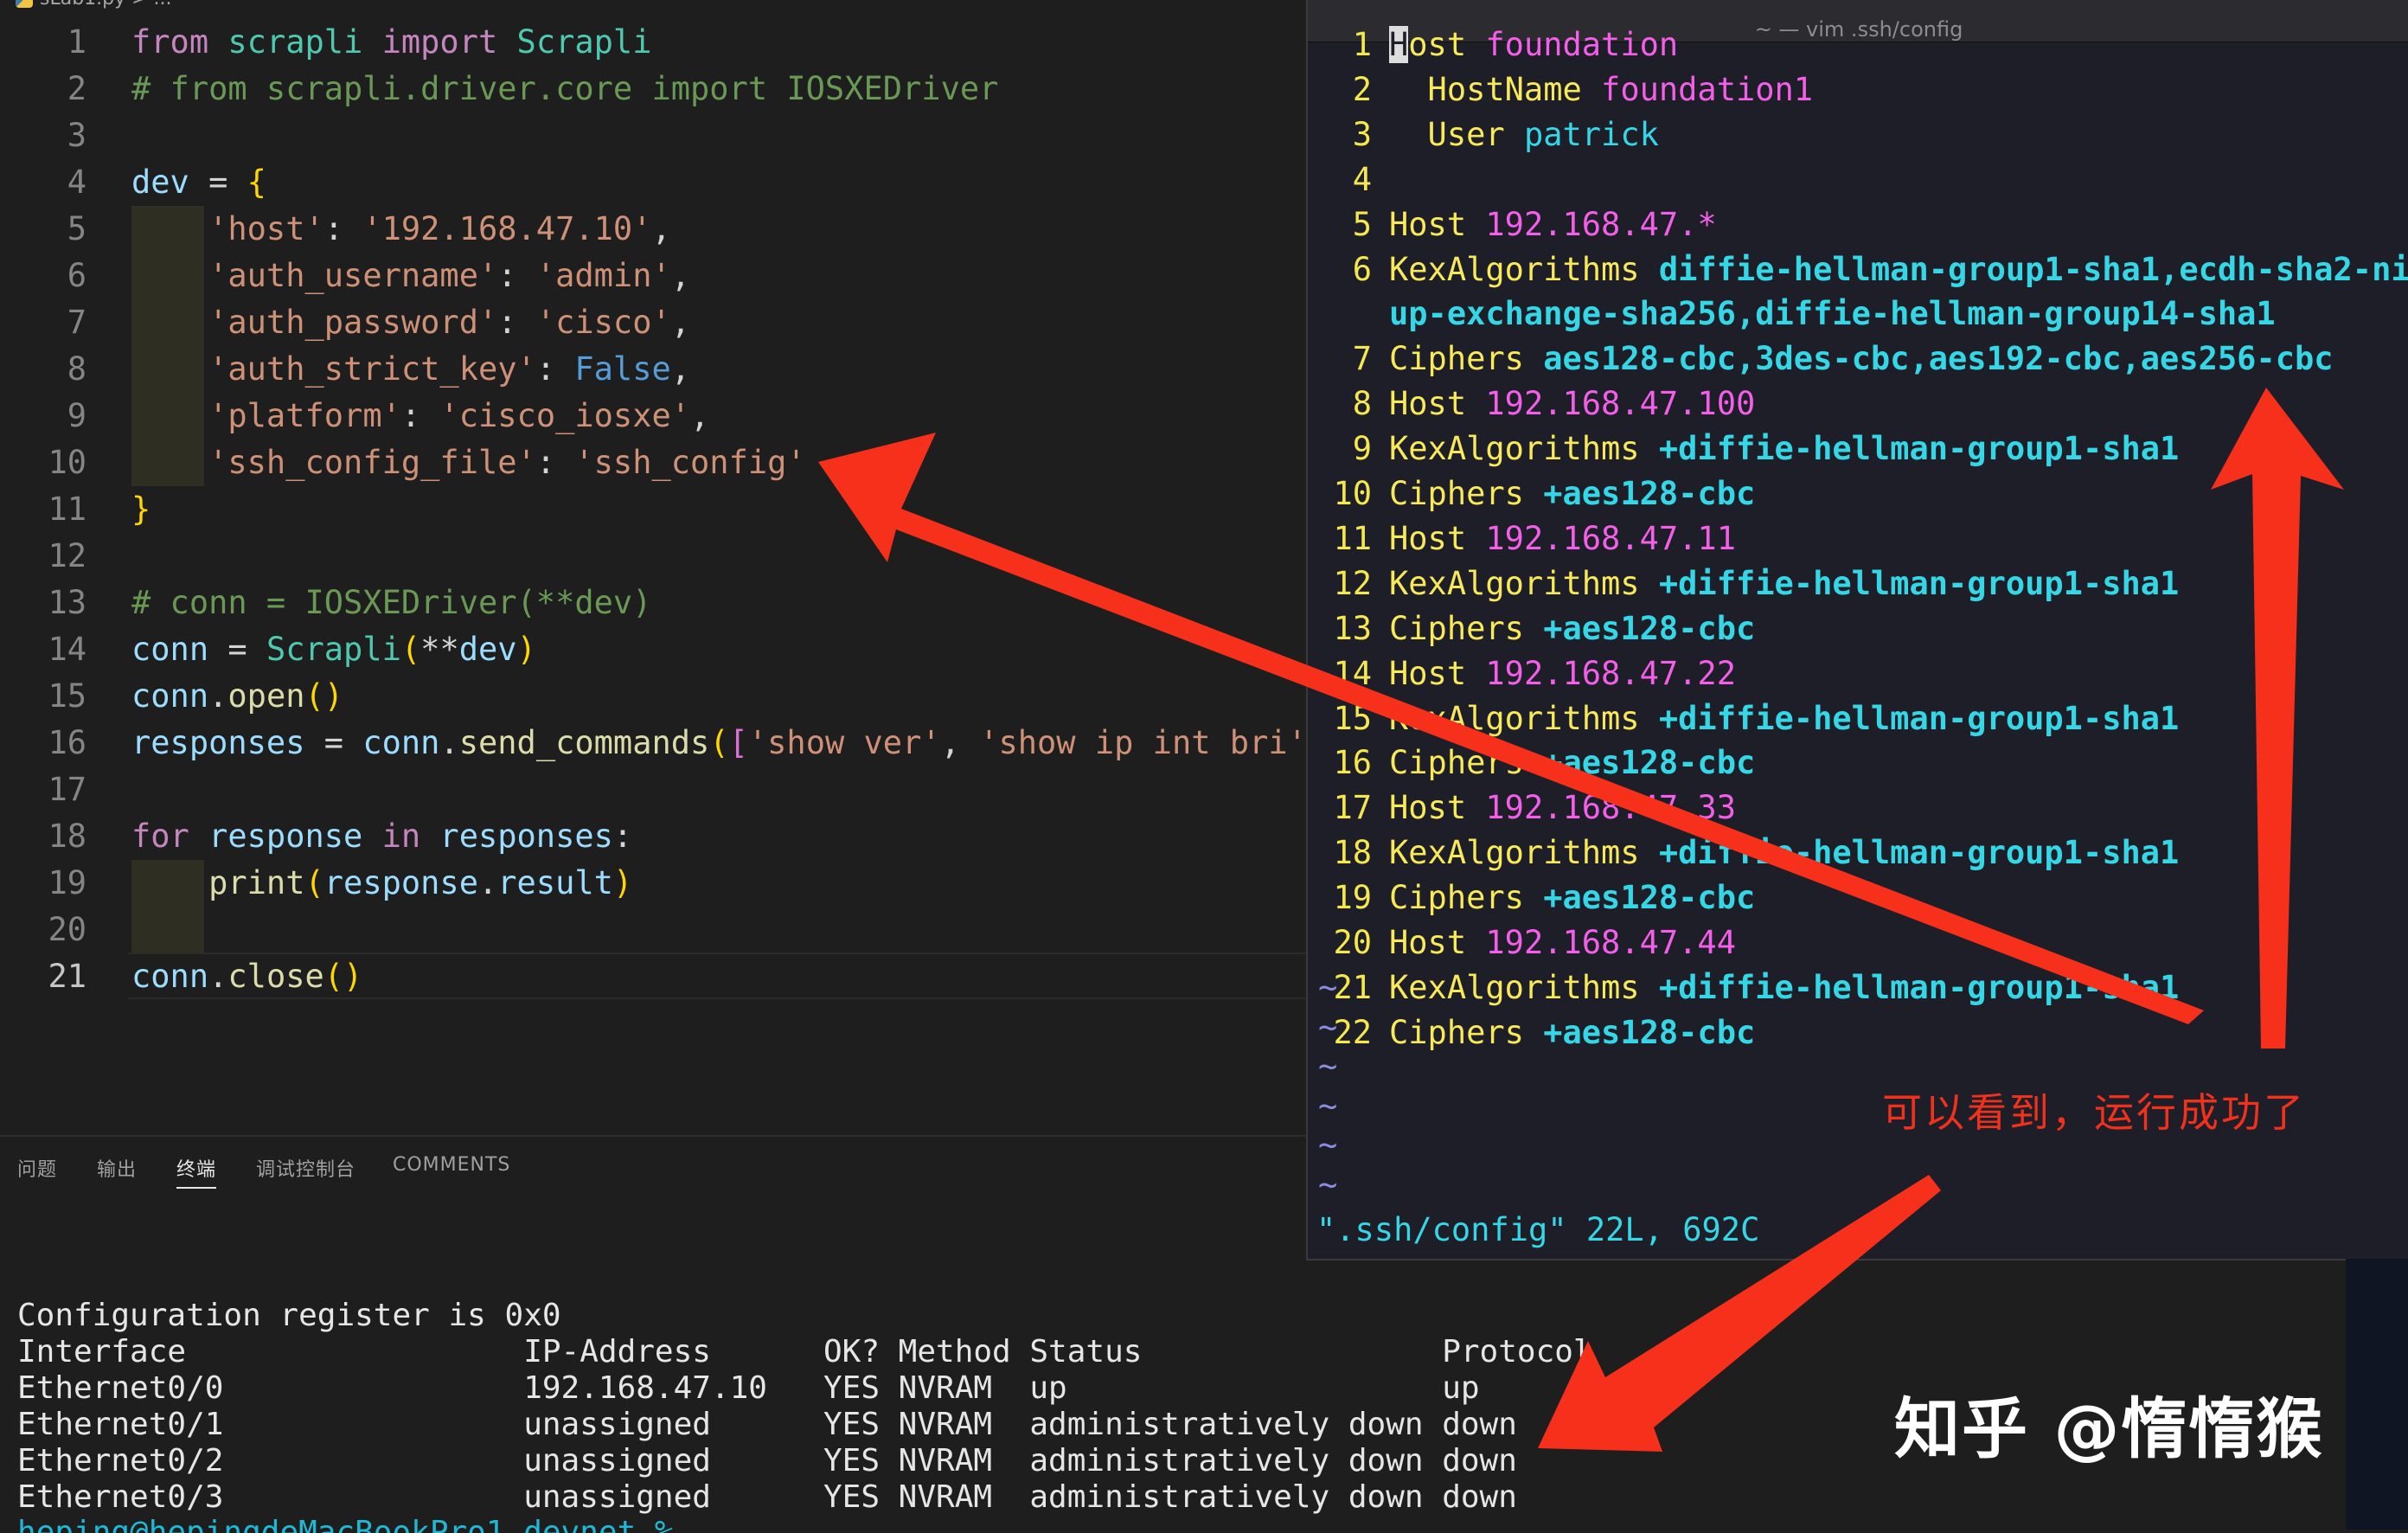 The height and width of the screenshot is (1533, 2408). Describe the element at coordinates (2109, 1428) in the screenshot. I see `zhihu-watermark: 知乎 @惰惰猴` at that location.